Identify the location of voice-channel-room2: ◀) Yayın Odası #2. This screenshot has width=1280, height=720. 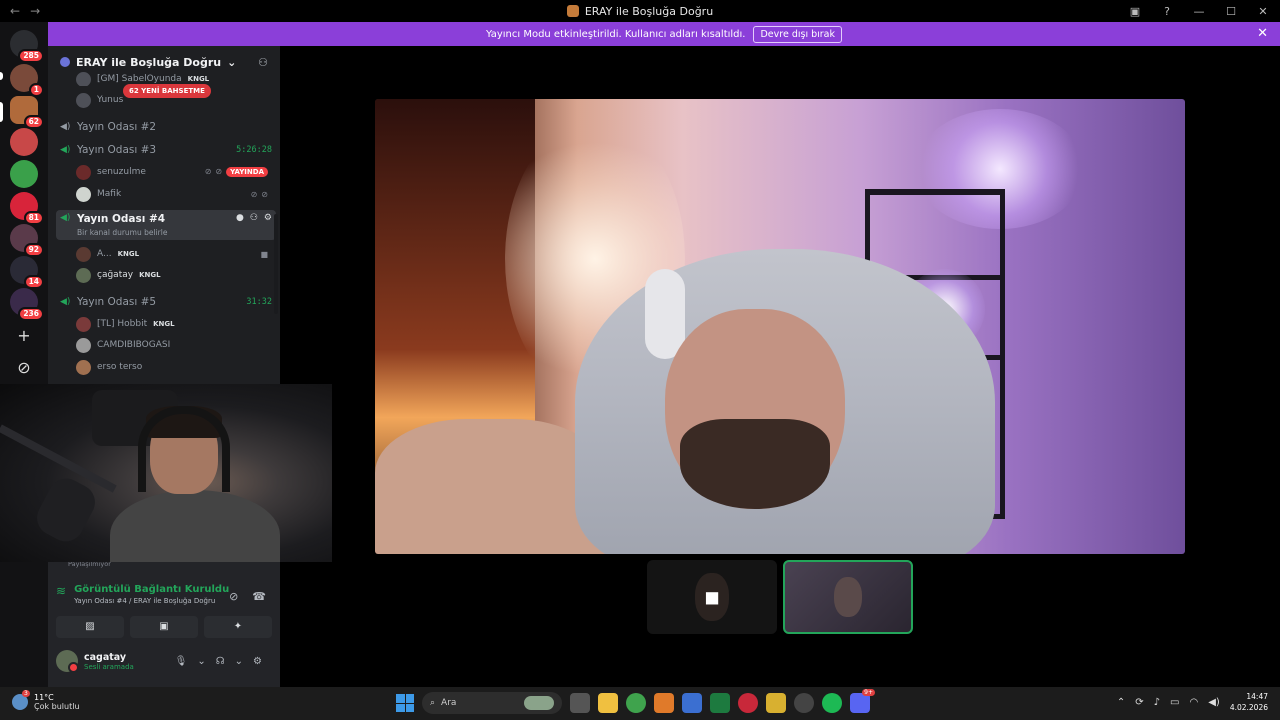
(166, 127).